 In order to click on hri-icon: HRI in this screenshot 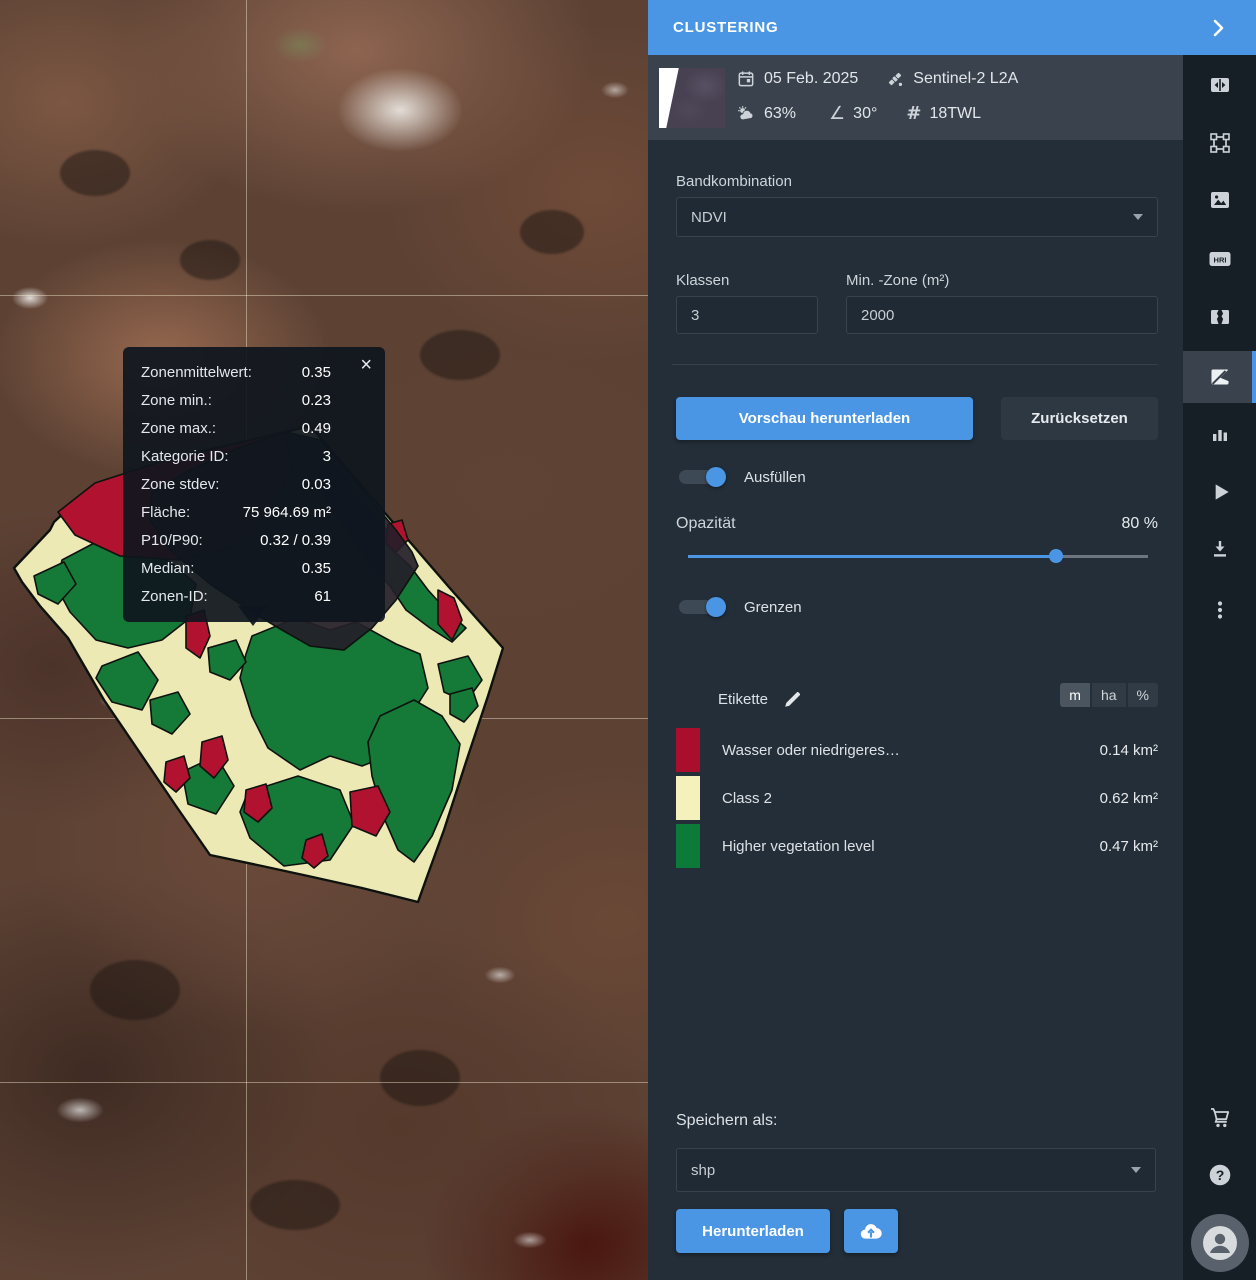, I will do `click(1219, 259)`.